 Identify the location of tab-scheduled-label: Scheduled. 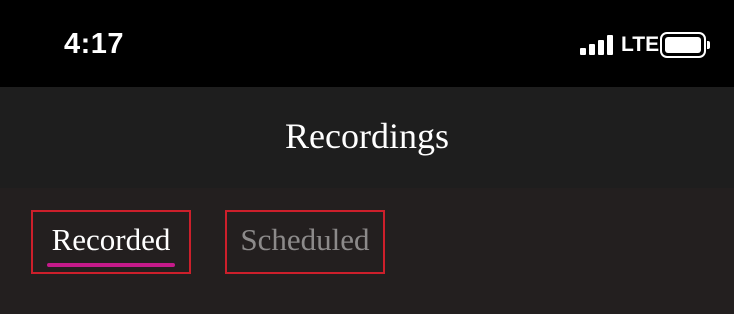
(305, 239).